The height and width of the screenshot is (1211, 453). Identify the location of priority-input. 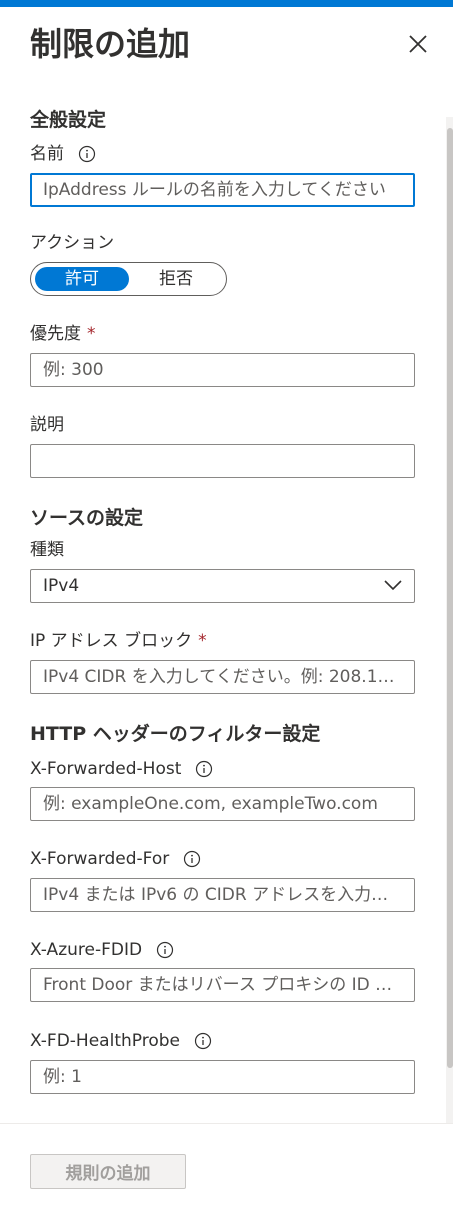
(222, 370).